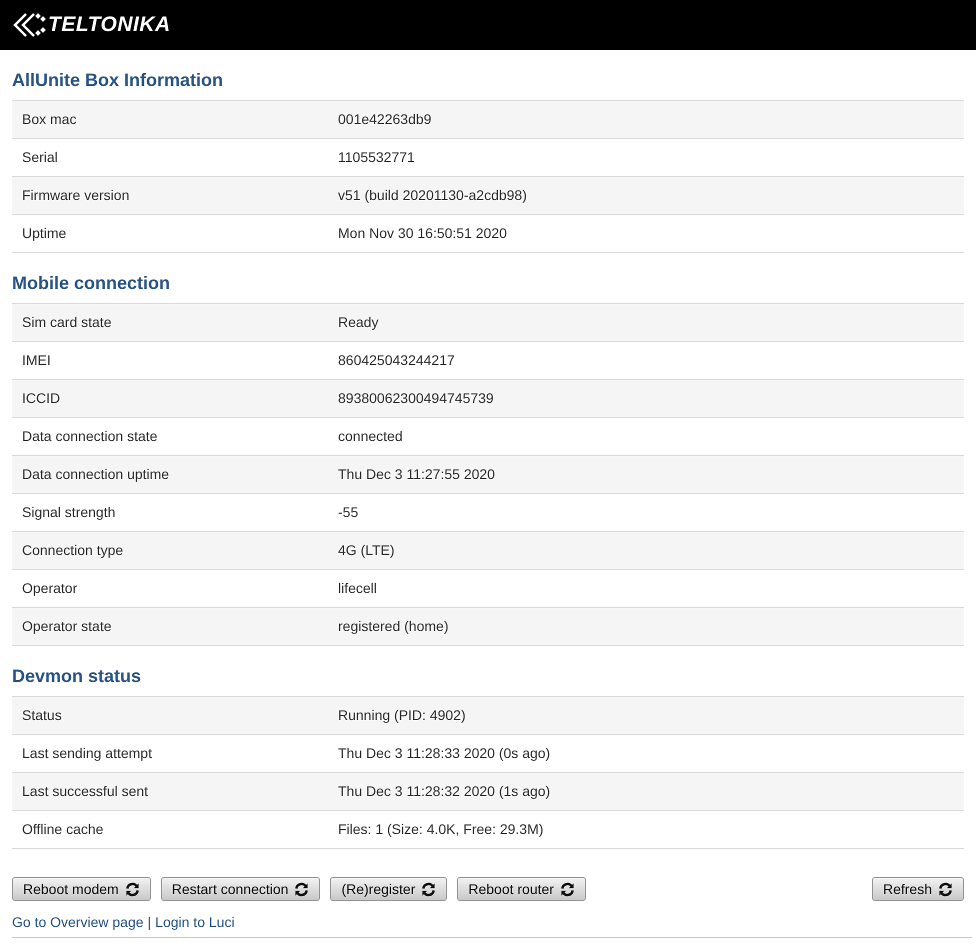 The height and width of the screenshot is (950, 976). What do you see at coordinates (75, 195) in the screenshot?
I see `row-label: Firmware version` at bounding box center [75, 195].